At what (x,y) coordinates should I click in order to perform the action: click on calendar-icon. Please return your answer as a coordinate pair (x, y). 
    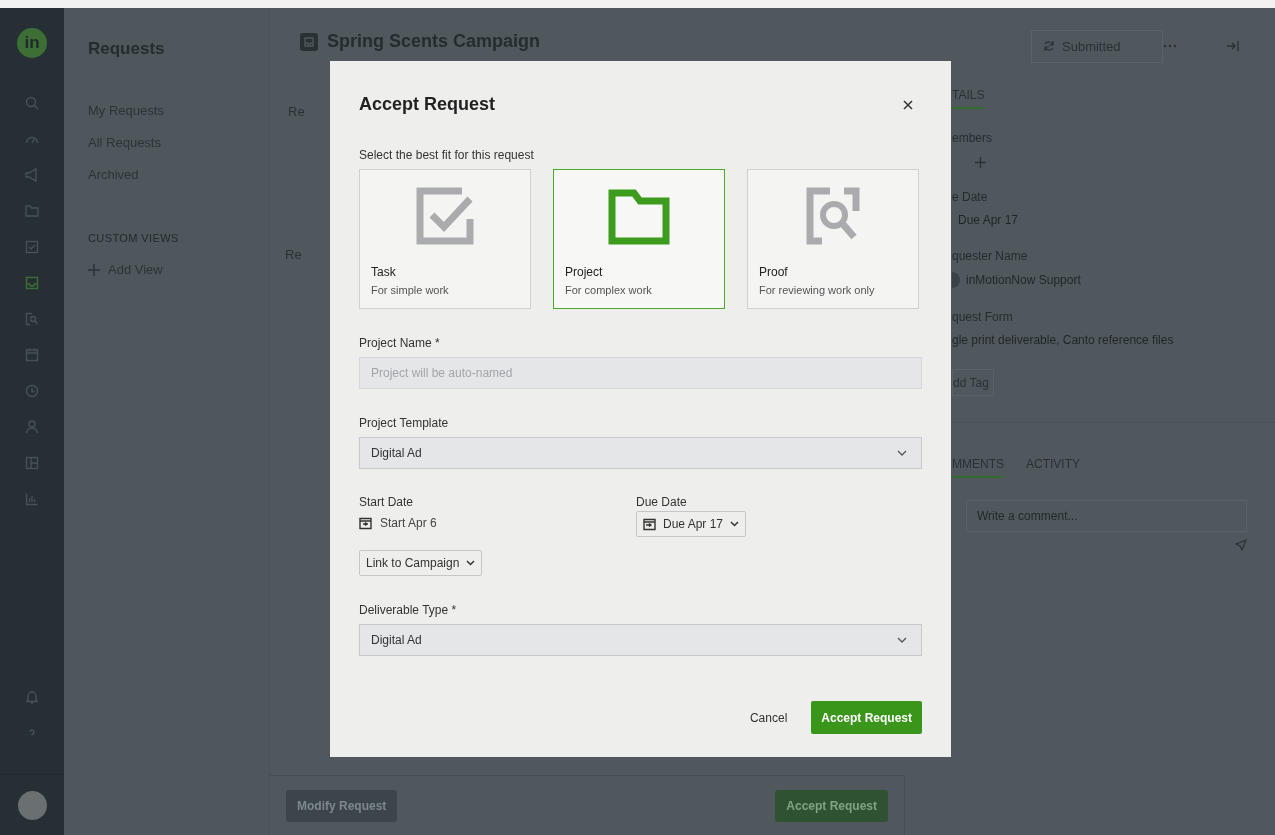
    Looking at the image, I should click on (32, 355).